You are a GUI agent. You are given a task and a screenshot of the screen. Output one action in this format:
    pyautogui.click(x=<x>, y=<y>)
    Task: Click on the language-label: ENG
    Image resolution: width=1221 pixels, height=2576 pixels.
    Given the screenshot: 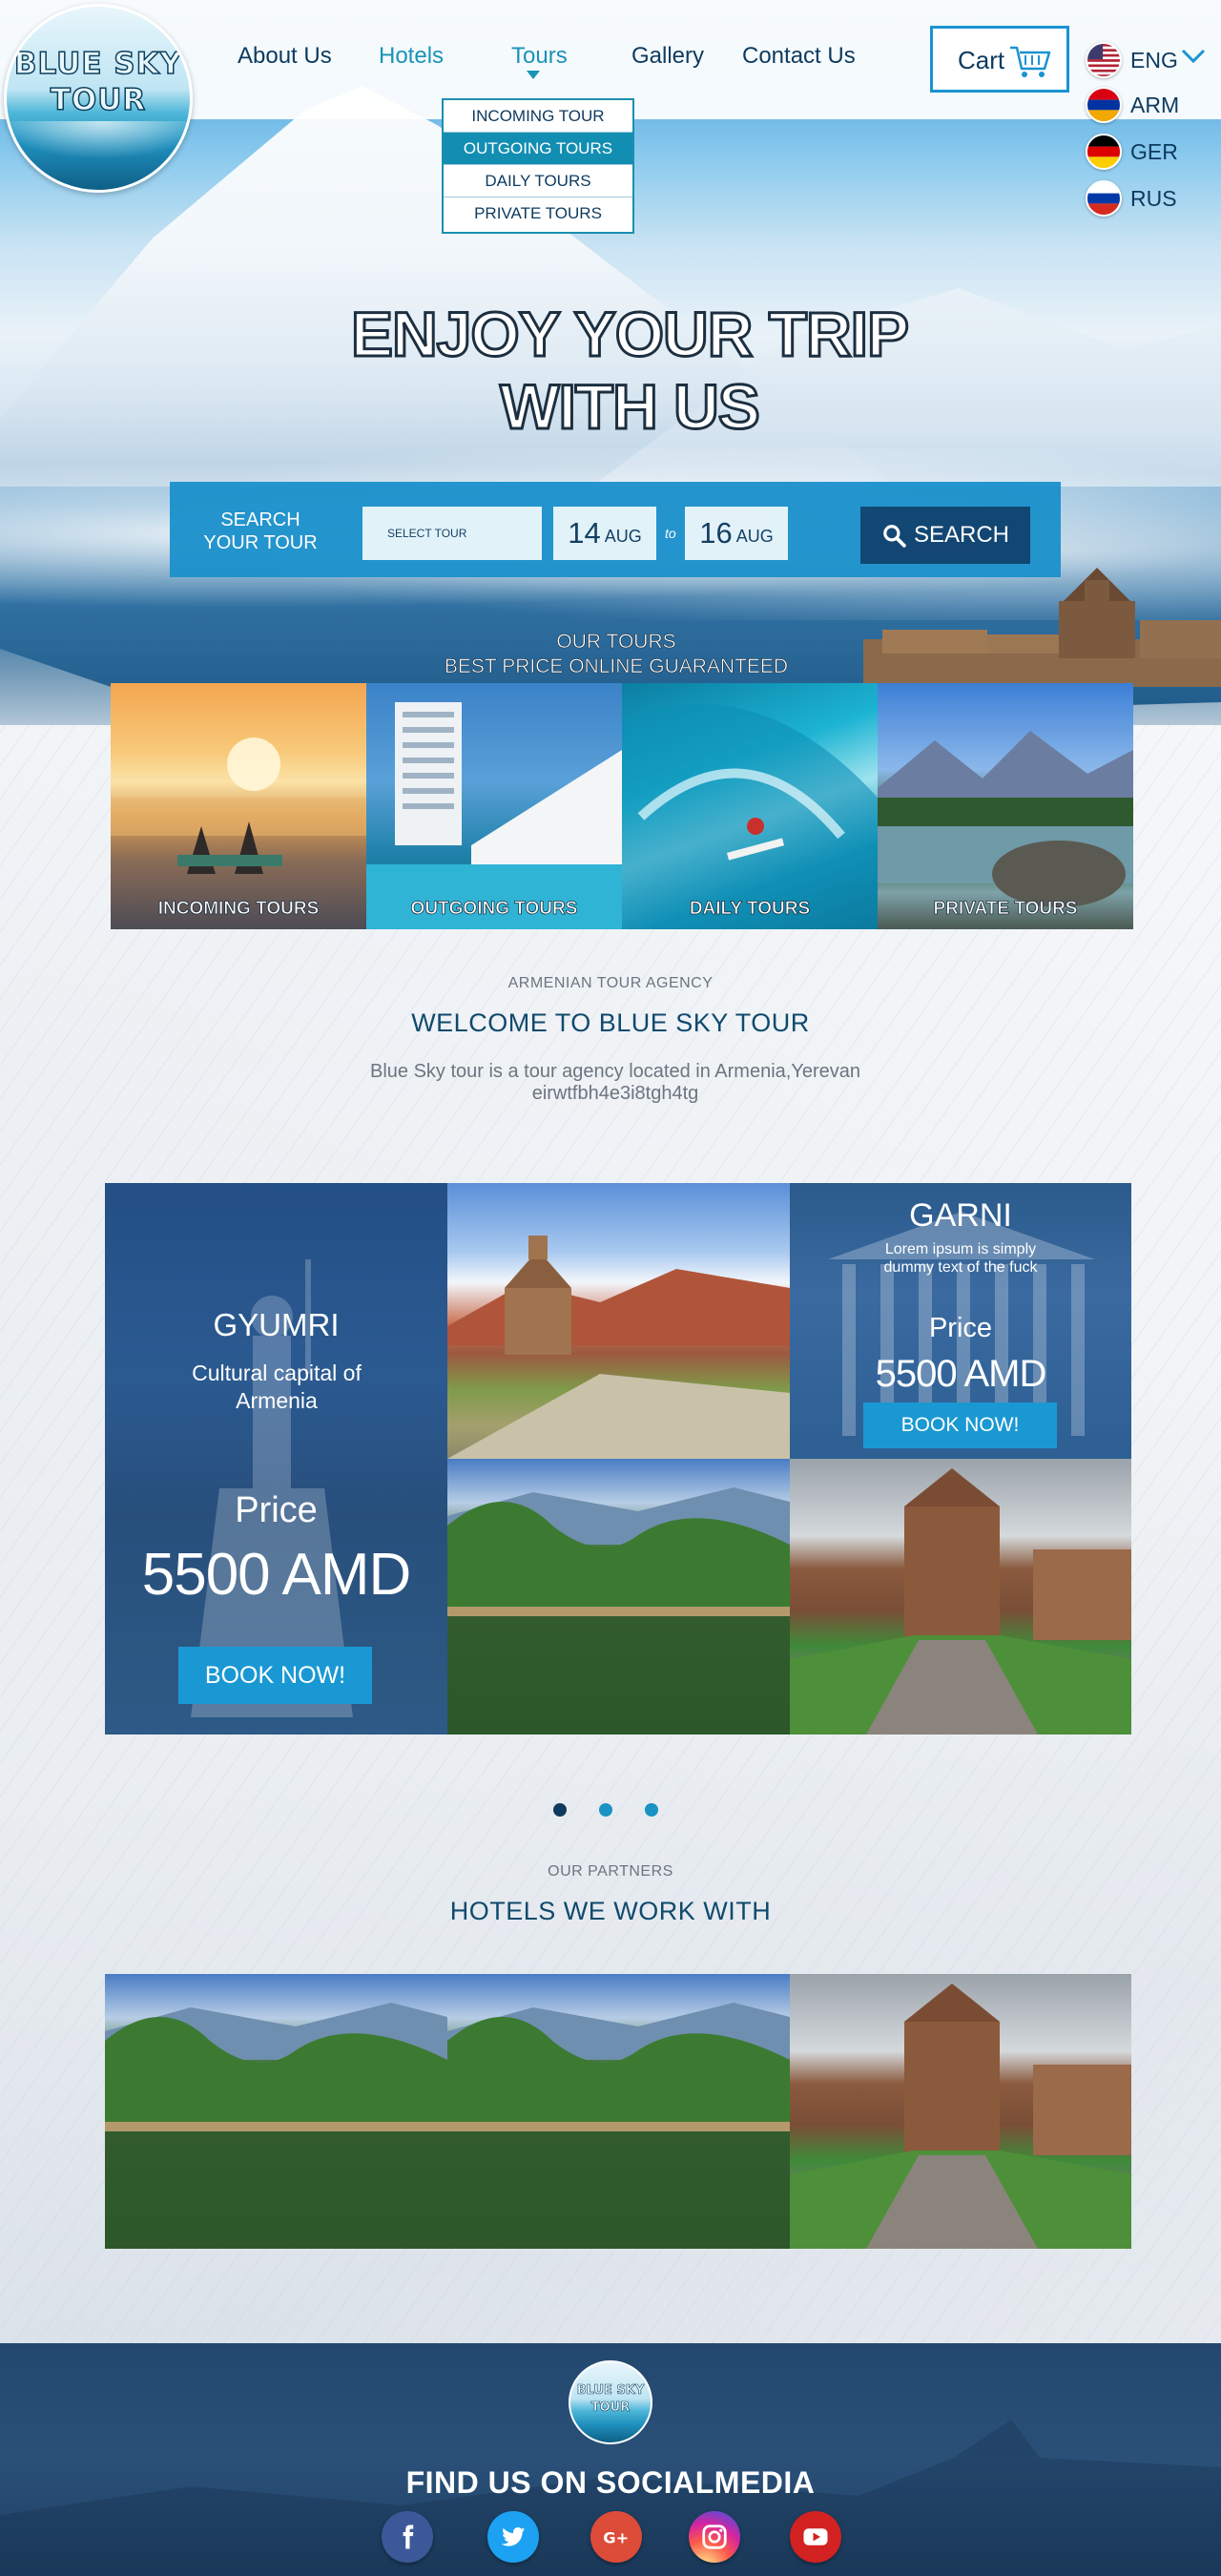 What is the action you would take?
    pyautogui.click(x=1154, y=60)
    